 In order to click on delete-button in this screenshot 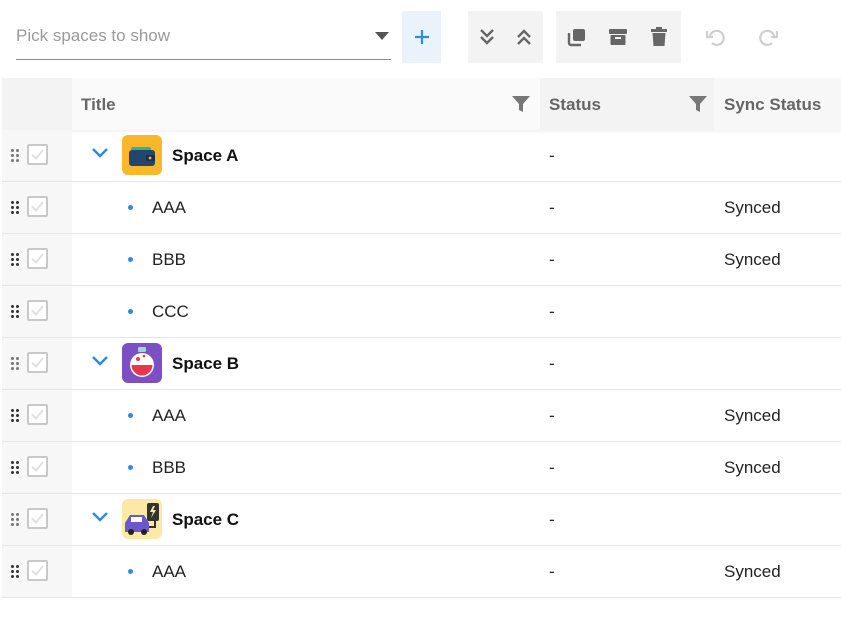, I will do `click(658, 37)`.